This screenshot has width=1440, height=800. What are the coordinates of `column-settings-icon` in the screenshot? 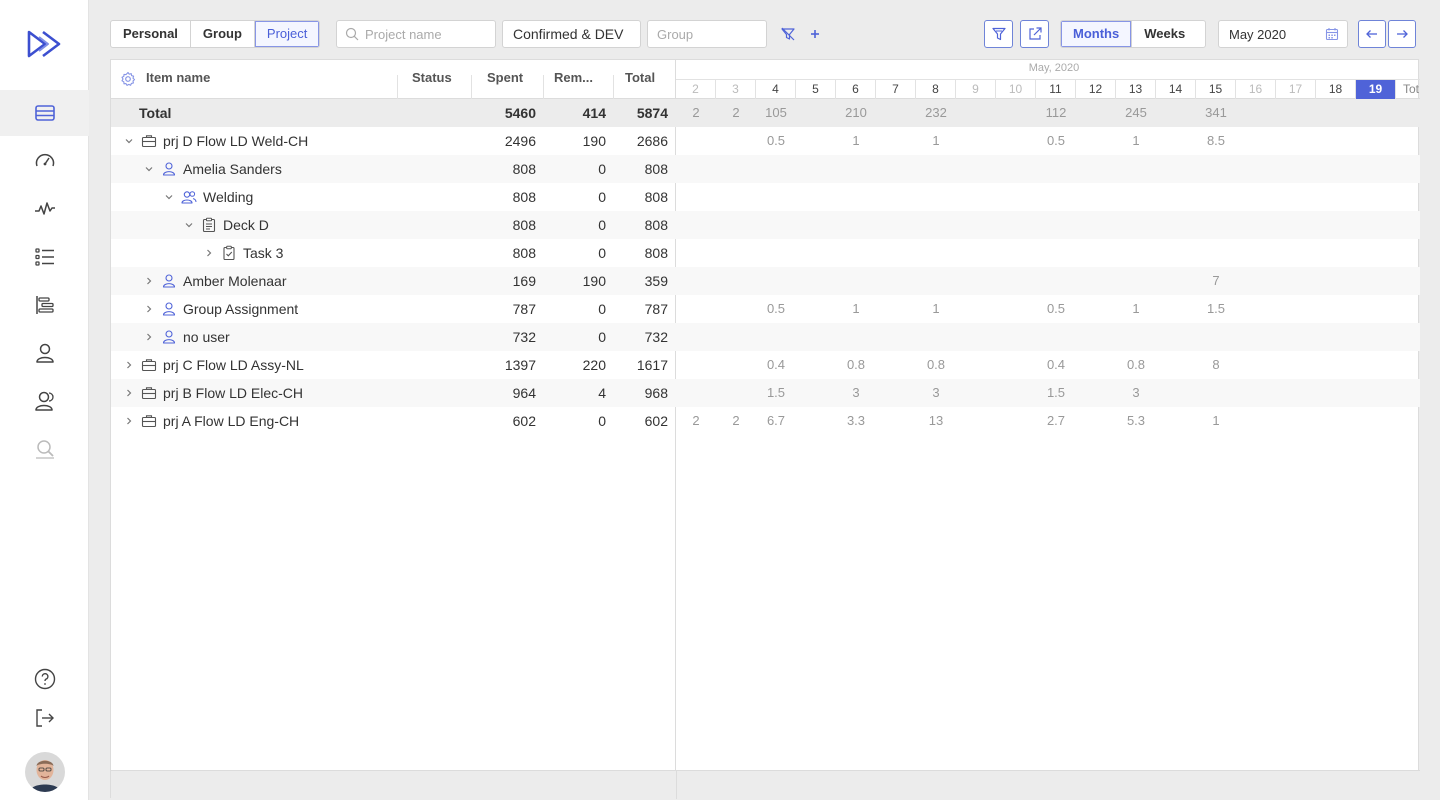 It's located at (128, 79).